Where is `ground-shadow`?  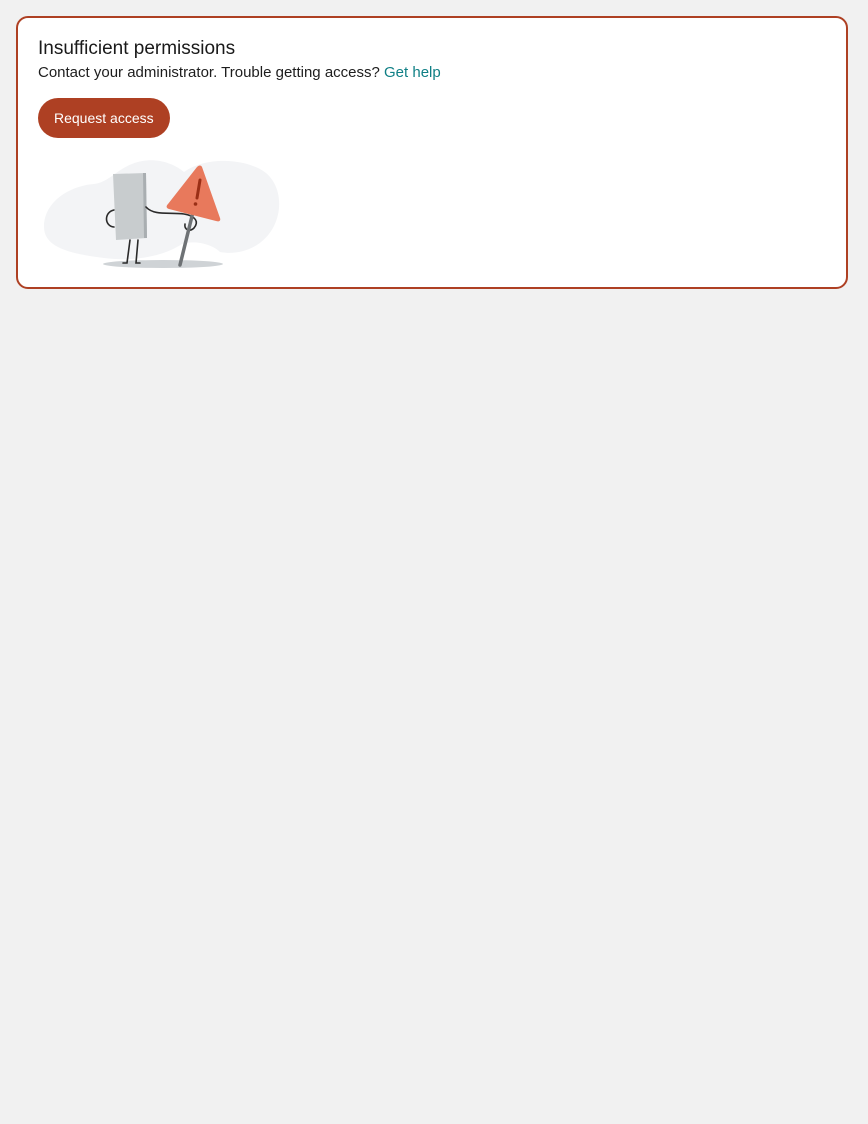 ground-shadow is located at coordinates (163, 264).